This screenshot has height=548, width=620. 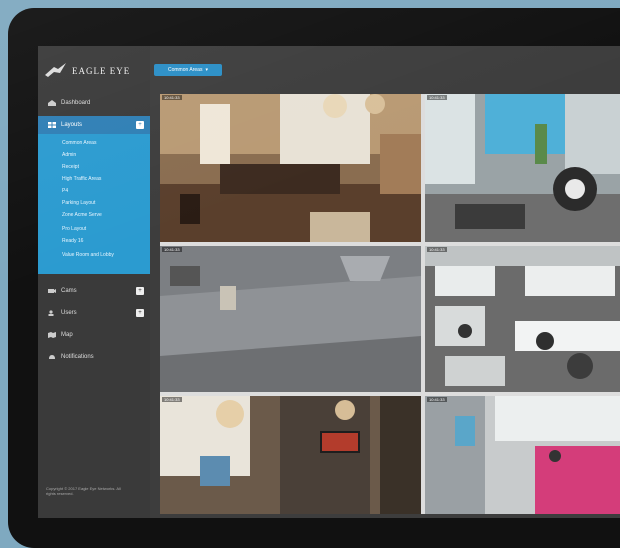 What do you see at coordinates (52, 103) in the screenshot?
I see `home-icon` at bounding box center [52, 103].